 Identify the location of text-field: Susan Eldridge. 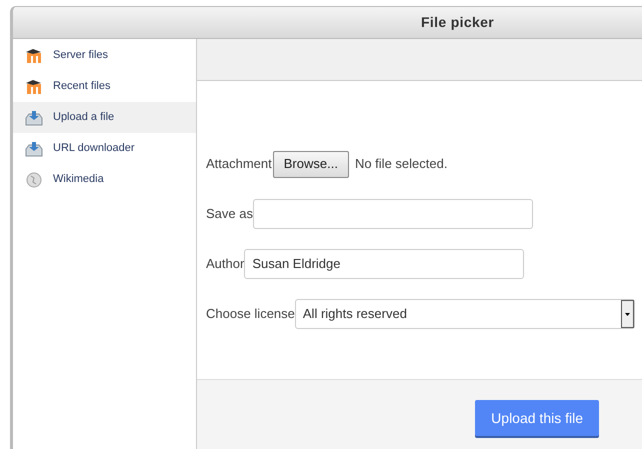
(384, 264).